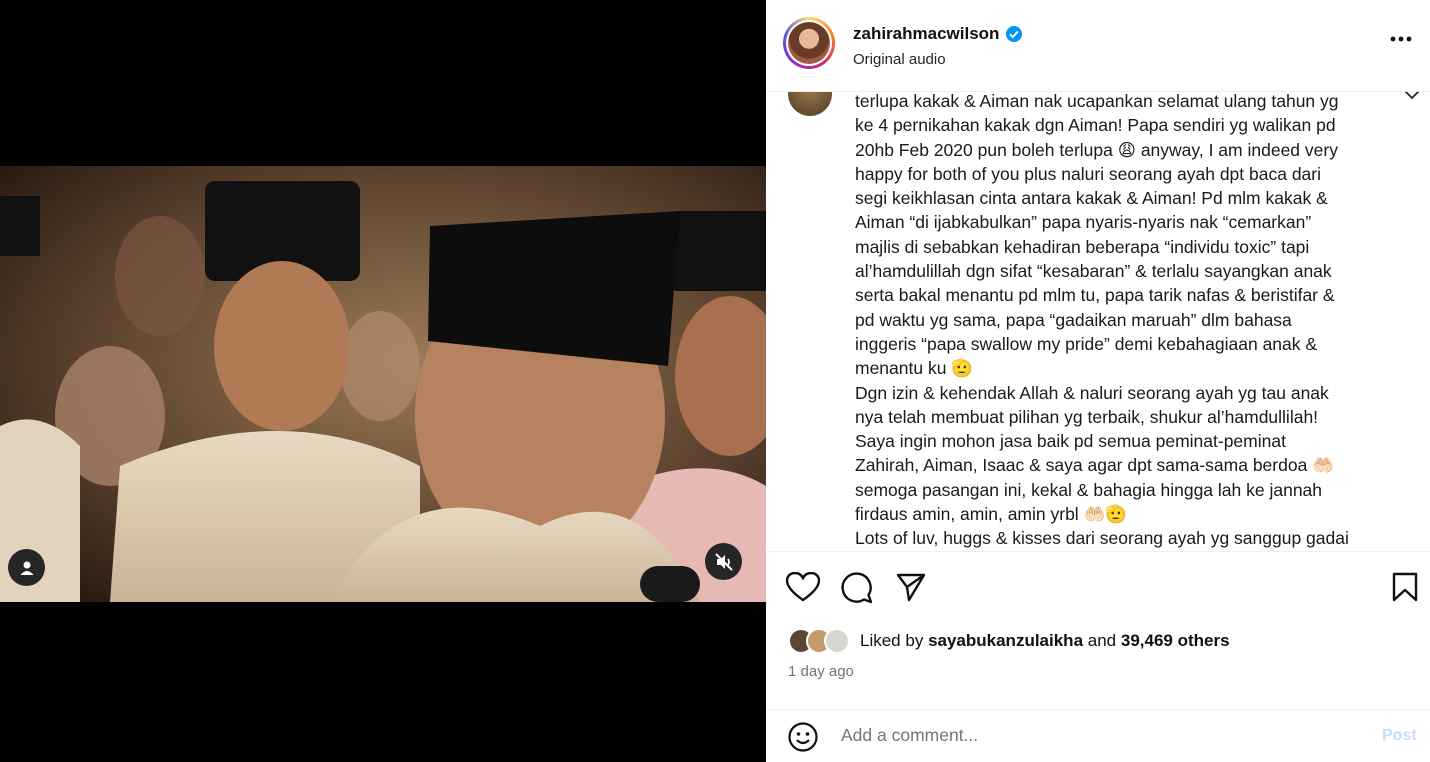 The height and width of the screenshot is (762, 1430). I want to click on mute-icon, so click(723, 561).